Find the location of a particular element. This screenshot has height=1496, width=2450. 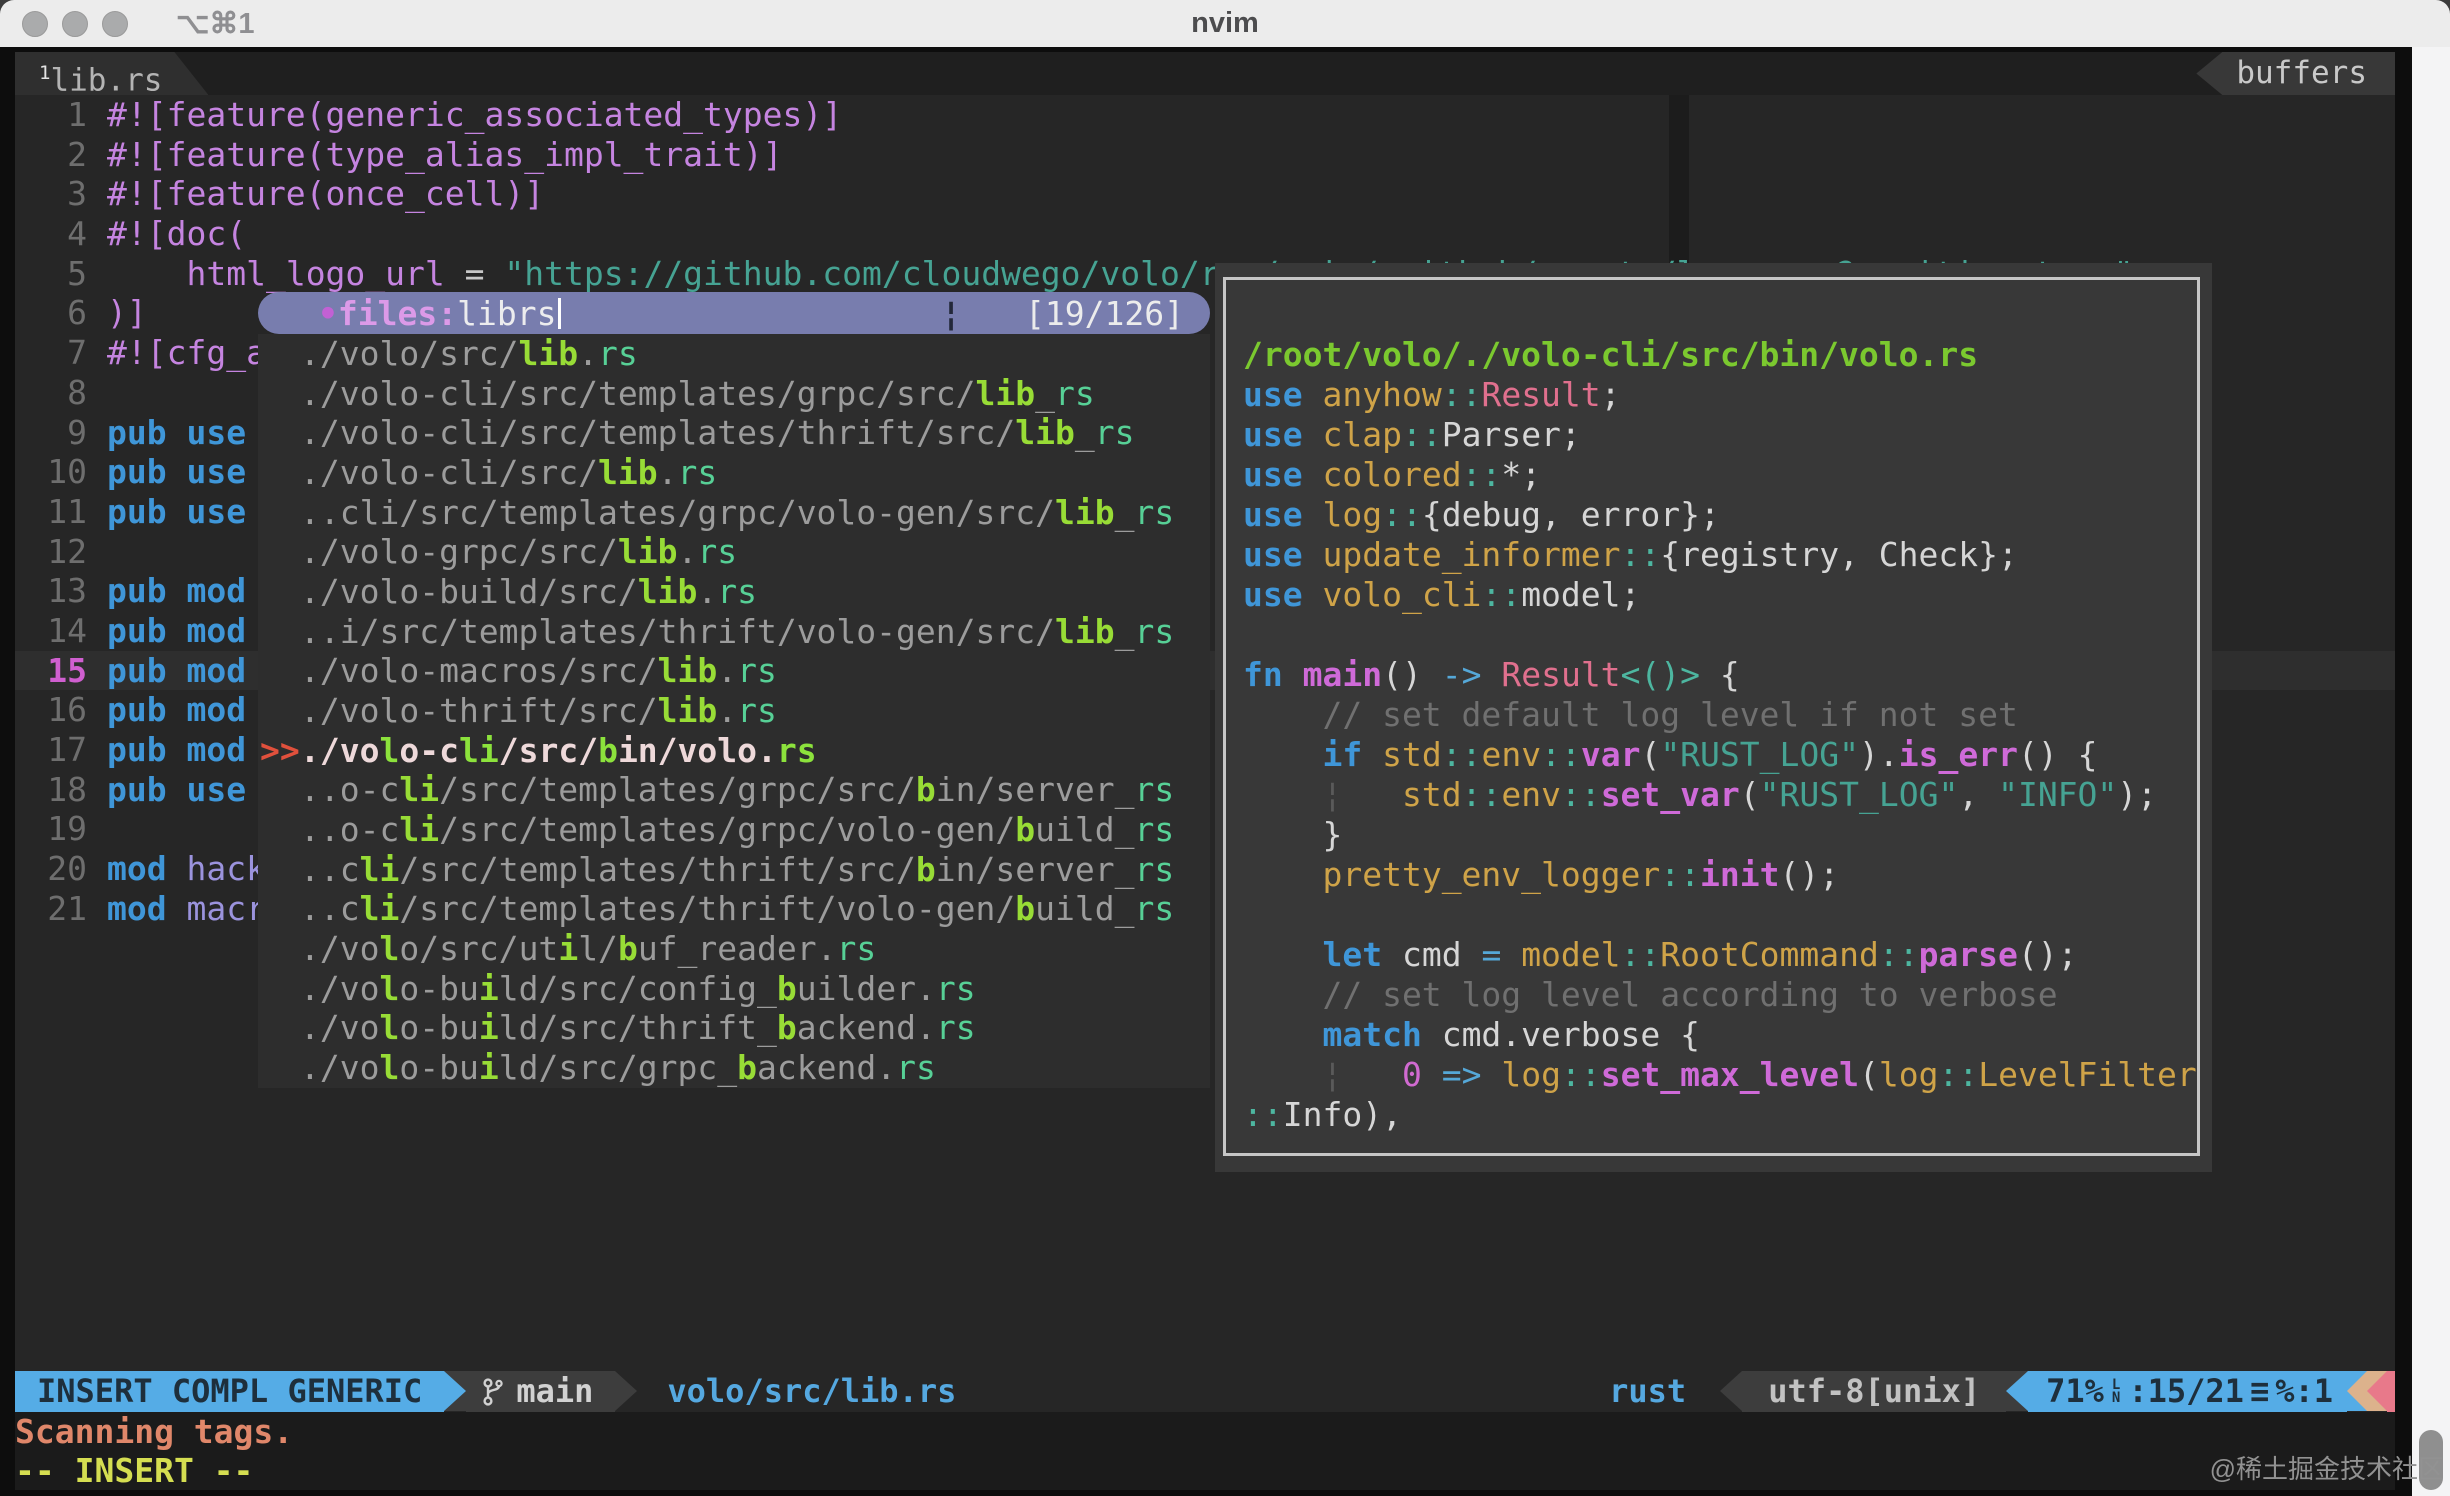

preview-line: use anyhow::Result; is located at coordinates (1432, 394).